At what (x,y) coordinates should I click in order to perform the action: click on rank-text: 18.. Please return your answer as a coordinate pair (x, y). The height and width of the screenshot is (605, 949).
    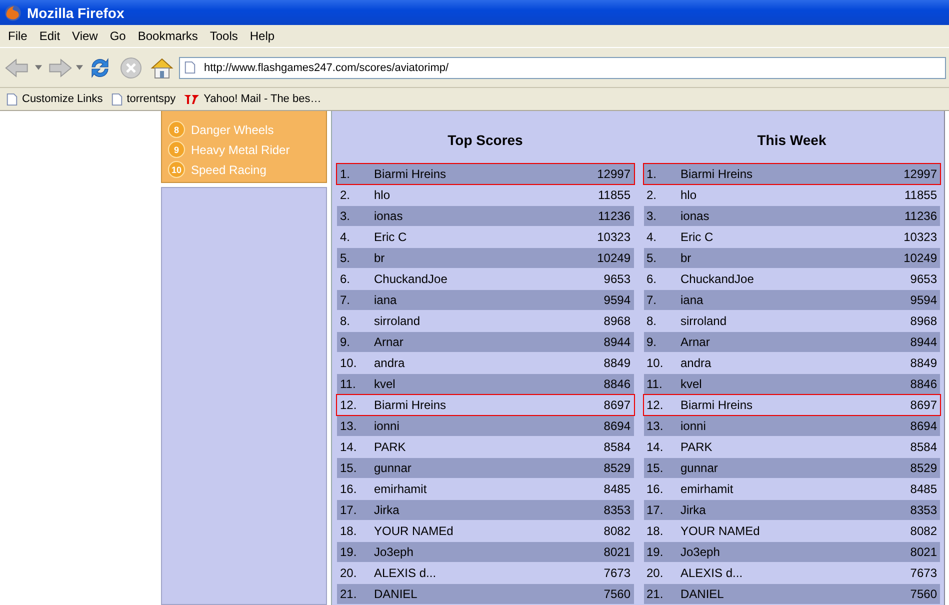
    Looking at the image, I should click on (349, 531).